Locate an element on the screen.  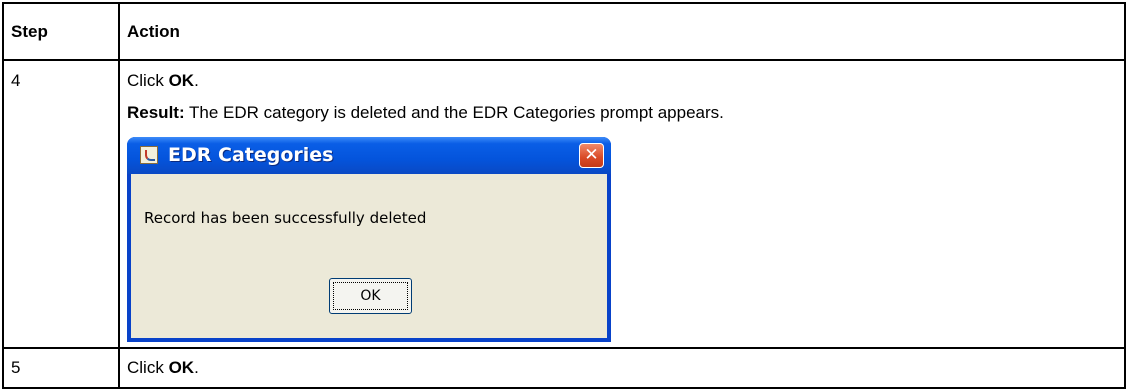
table-header-row: Step Action is located at coordinates (564, 31).